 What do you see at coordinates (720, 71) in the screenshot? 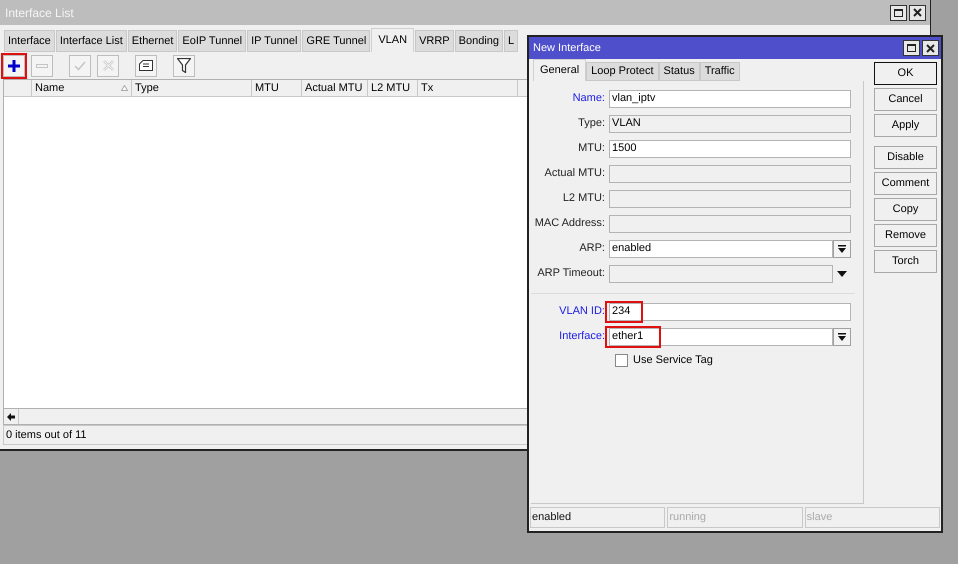
I see `tab: Traffic` at bounding box center [720, 71].